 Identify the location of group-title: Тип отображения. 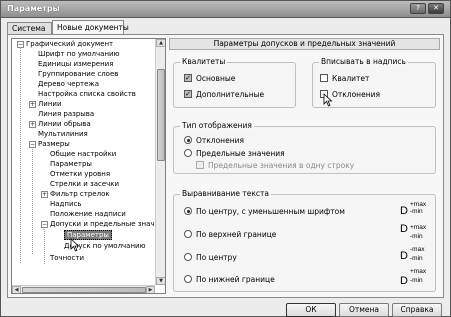
(217, 125).